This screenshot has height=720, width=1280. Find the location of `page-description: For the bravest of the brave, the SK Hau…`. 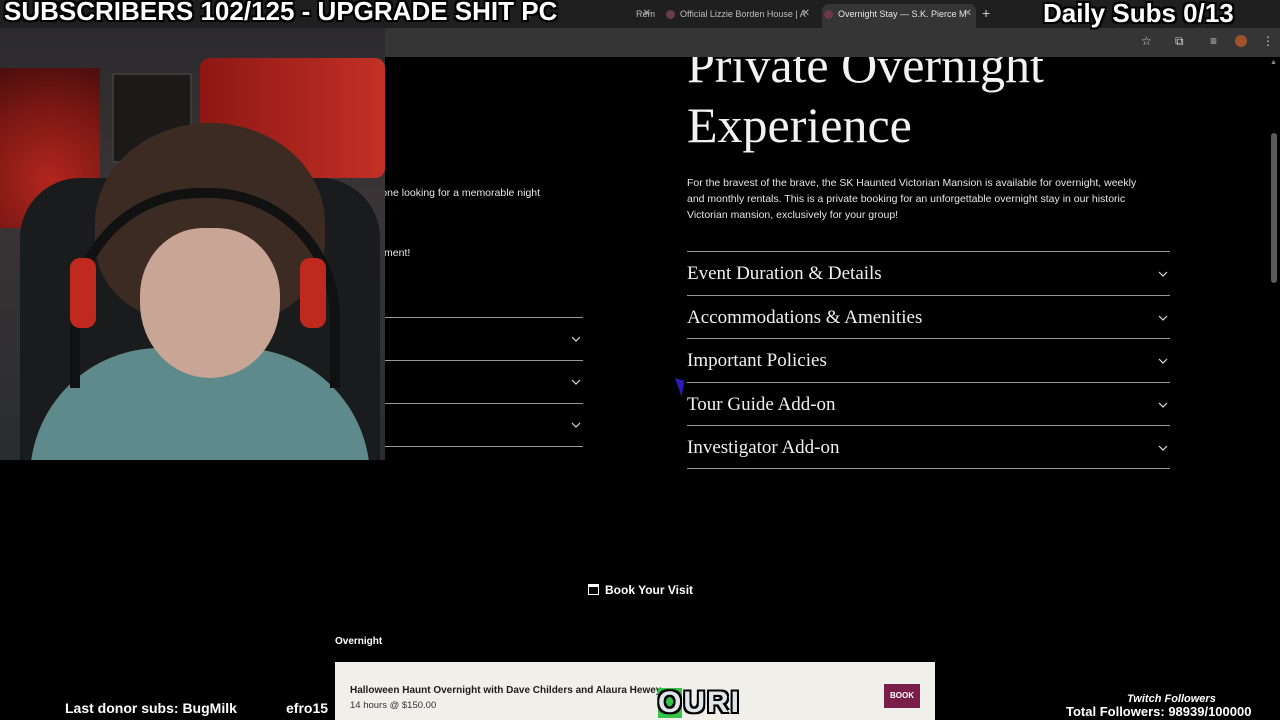

page-description: For the bravest of the brave, the SK Hau… is located at coordinates (912, 199).